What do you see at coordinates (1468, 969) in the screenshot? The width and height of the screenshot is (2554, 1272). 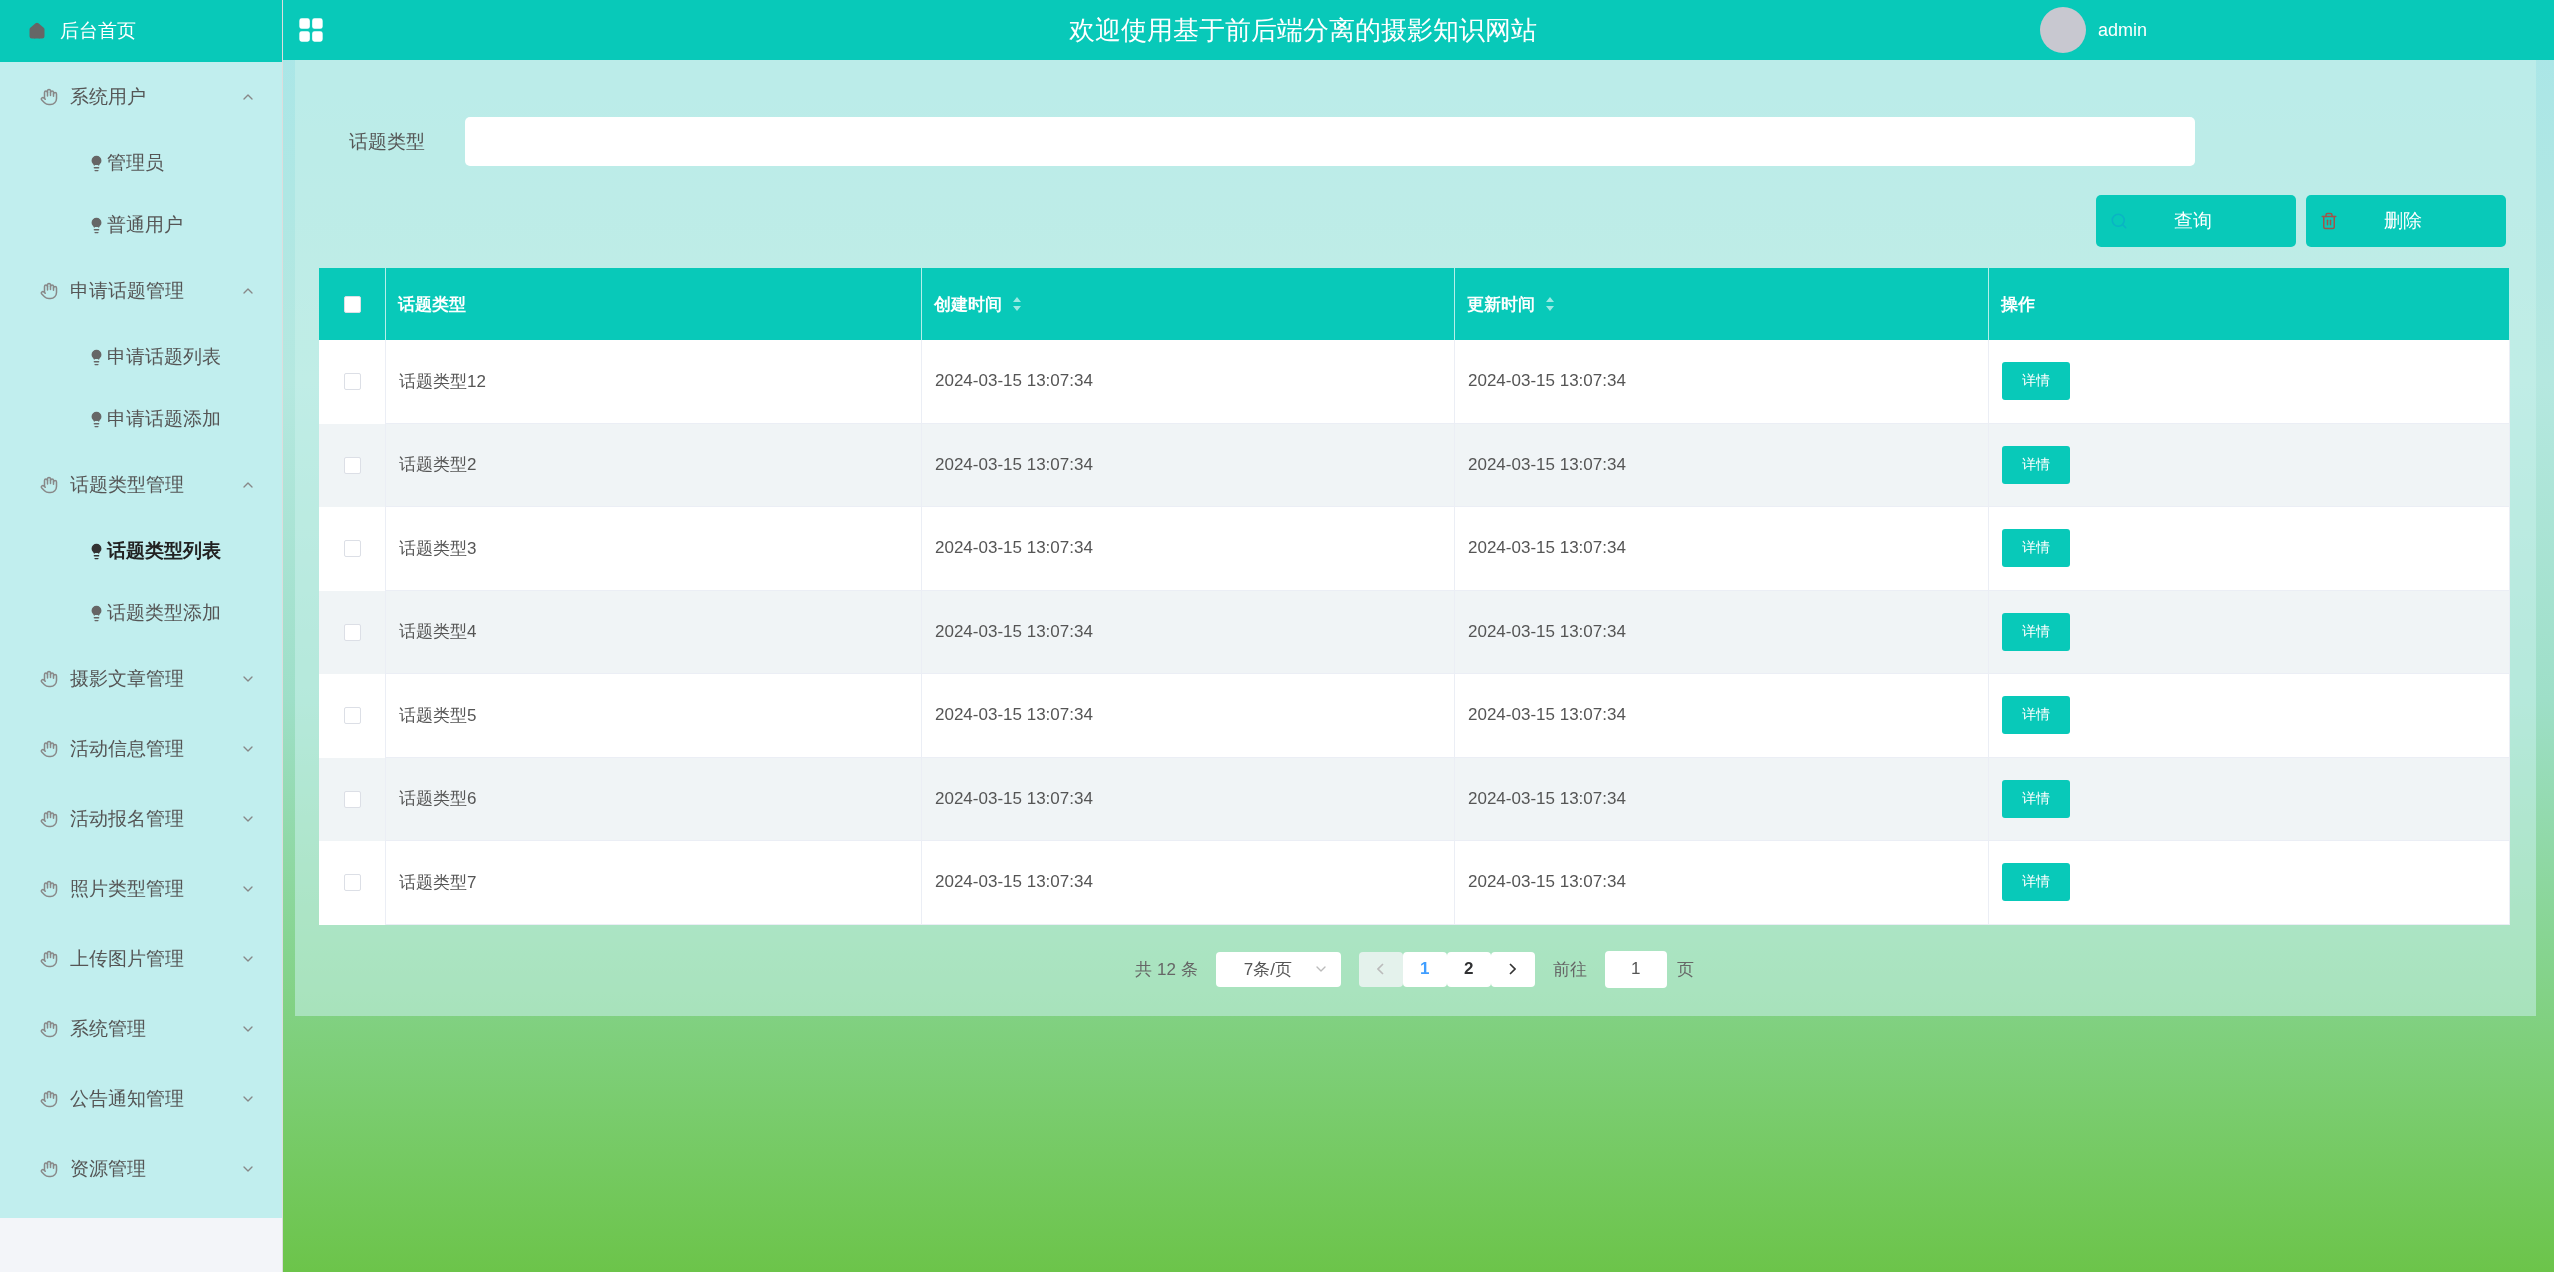 I see `page-button: 2` at bounding box center [1468, 969].